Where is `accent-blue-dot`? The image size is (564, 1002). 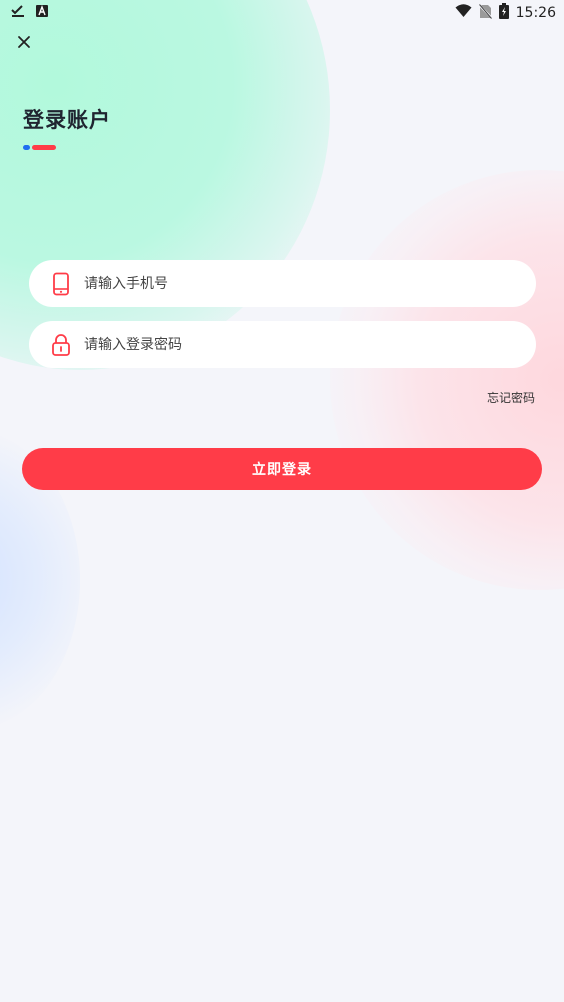
accent-blue-dot is located at coordinates (26, 147).